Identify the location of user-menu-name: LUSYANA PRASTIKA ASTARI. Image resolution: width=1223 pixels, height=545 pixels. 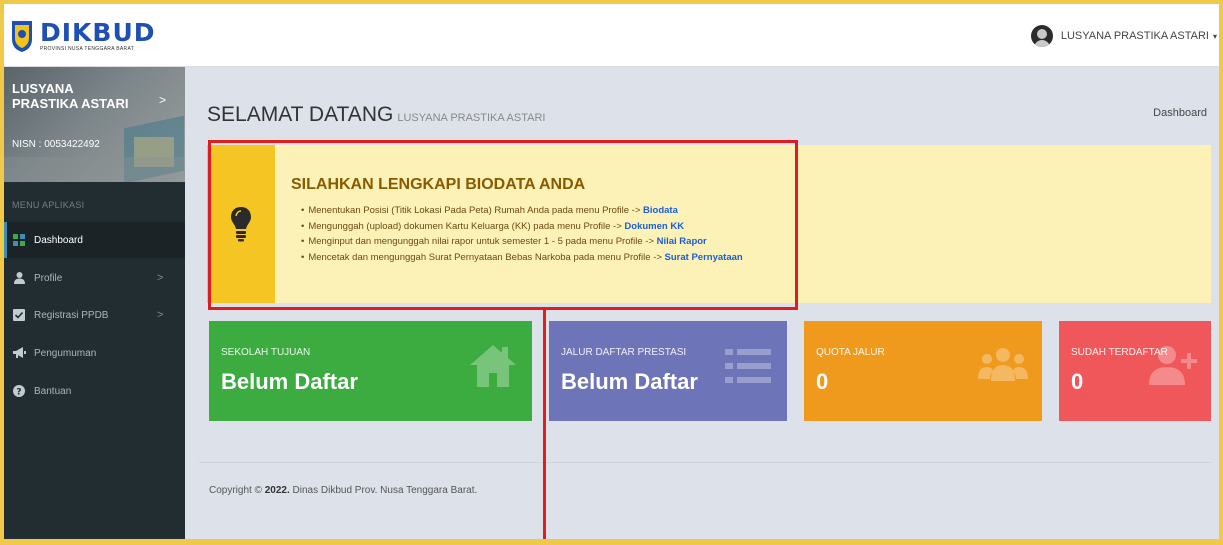
(1134, 36).